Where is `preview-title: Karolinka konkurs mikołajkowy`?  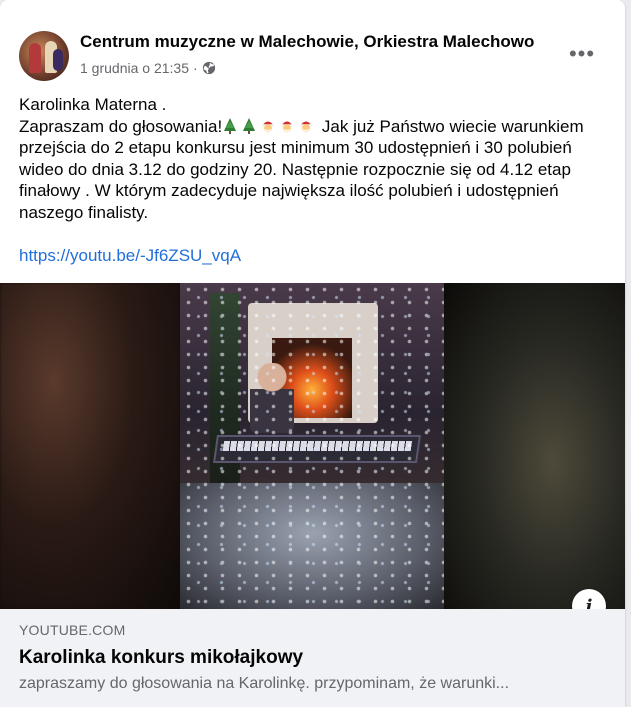 preview-title: Karolinka konkurs mikołajkowy is located at coordinates (161, 658).